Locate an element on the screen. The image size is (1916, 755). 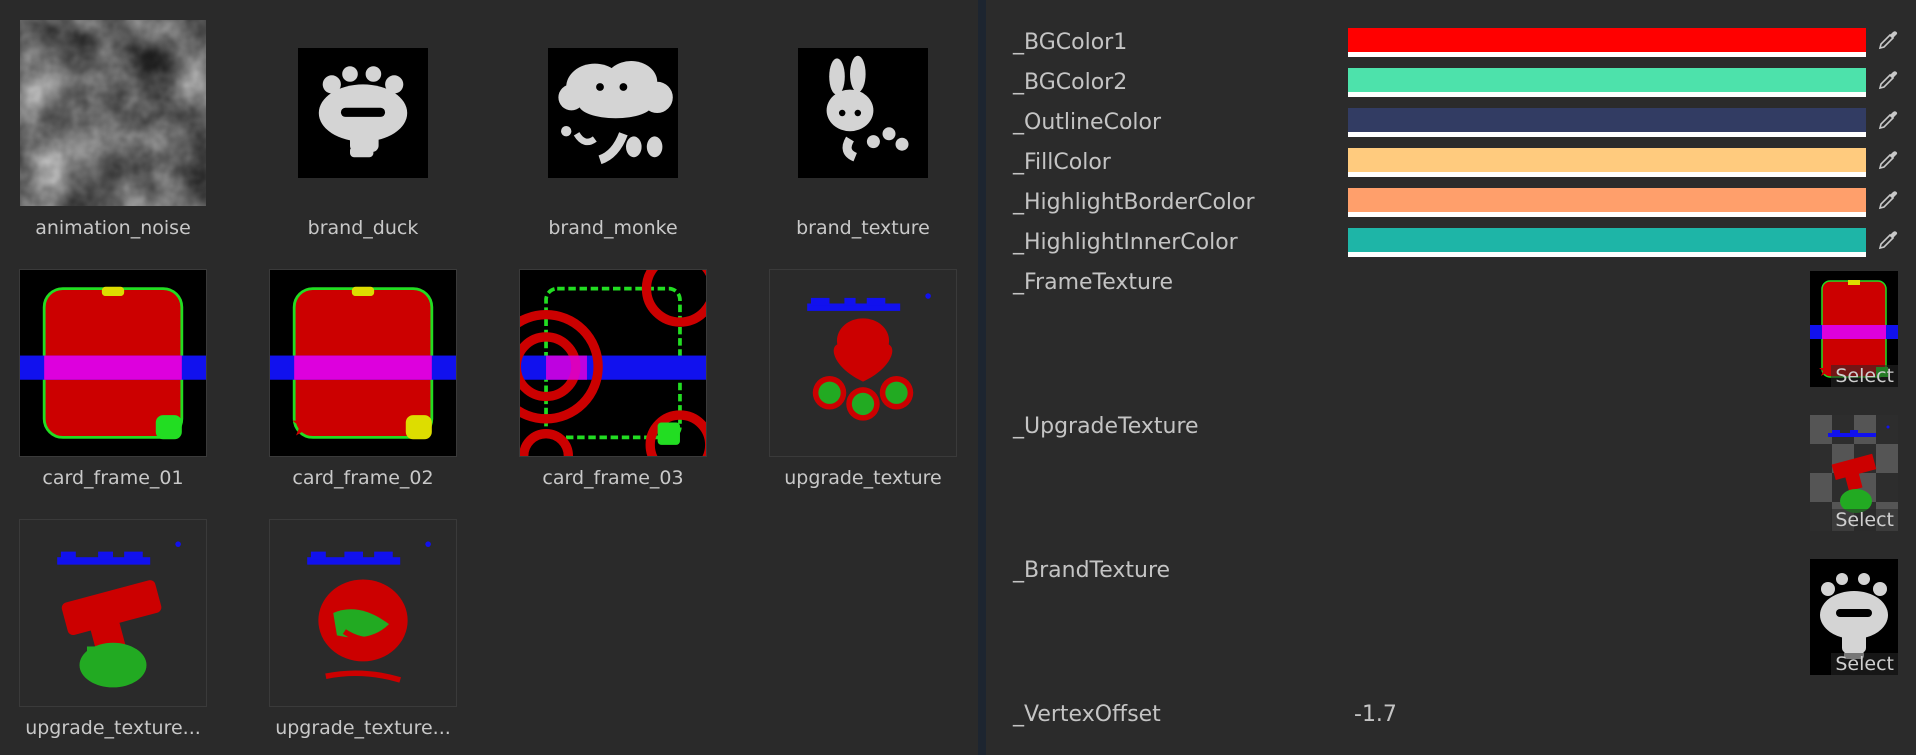
prop-label-bgcolor1: _BGColor1 is located at coordinates (1070, 42).